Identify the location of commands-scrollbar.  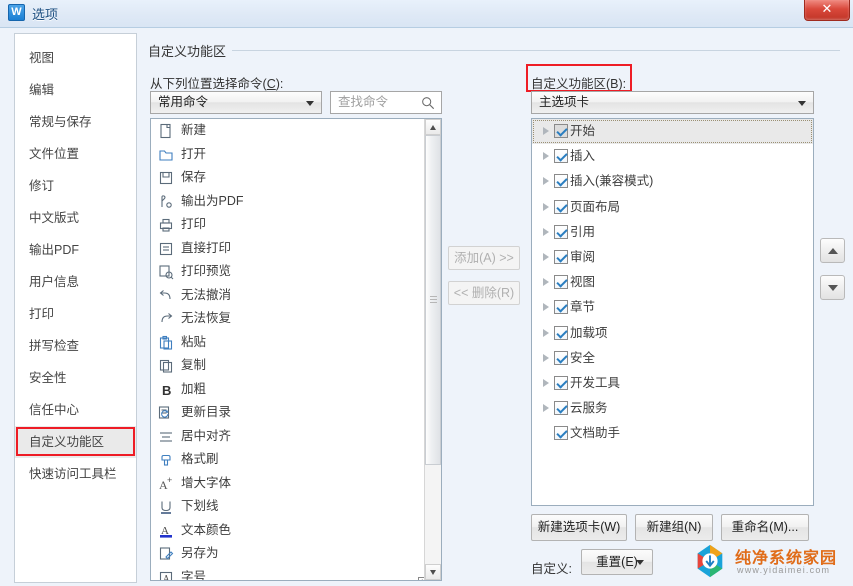
(432, 349).